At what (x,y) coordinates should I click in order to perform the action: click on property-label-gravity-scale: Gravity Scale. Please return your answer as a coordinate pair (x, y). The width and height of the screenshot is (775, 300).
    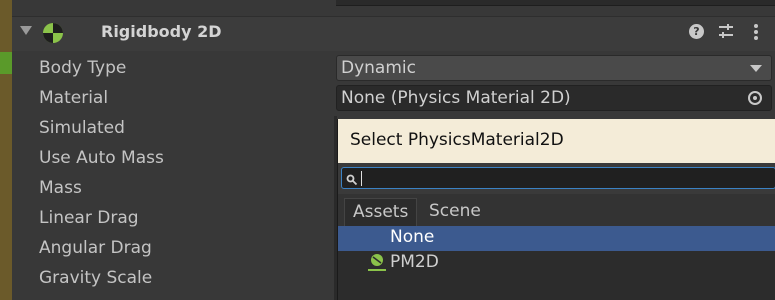
    Looking at the image, I should click on (96, 278).